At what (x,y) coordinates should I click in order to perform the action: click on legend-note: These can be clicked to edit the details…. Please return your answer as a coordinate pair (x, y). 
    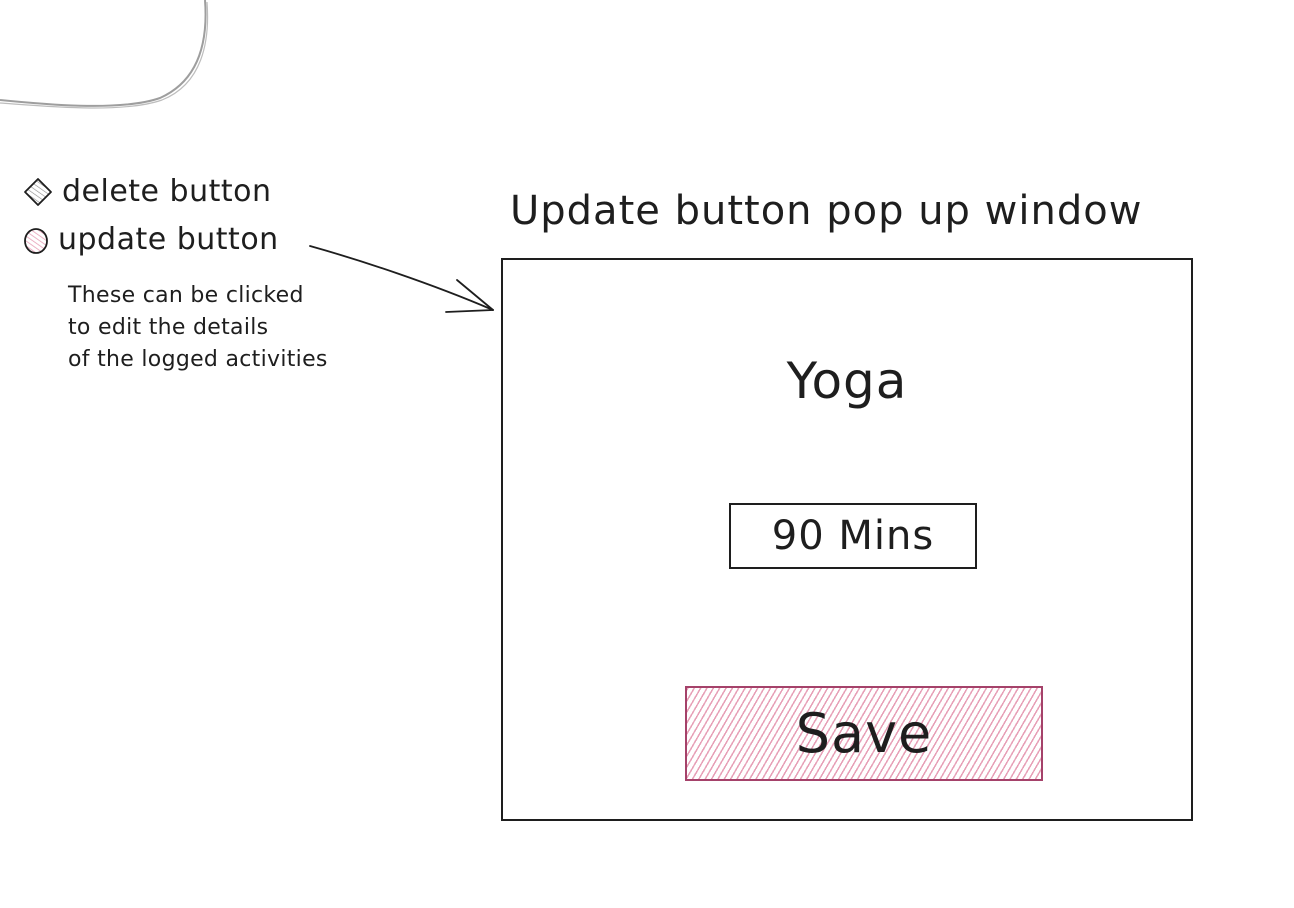
    Looking at the image, I should click on (198, 327).